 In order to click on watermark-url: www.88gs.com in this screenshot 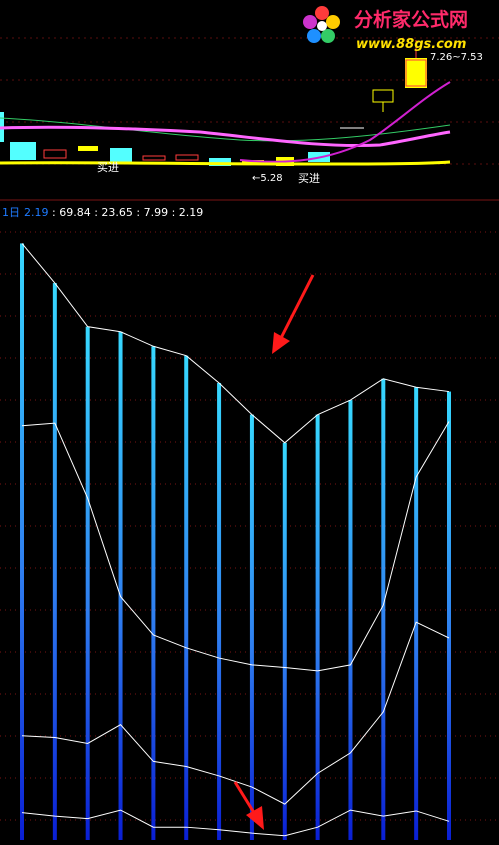, I will do `click(411, 44)`.